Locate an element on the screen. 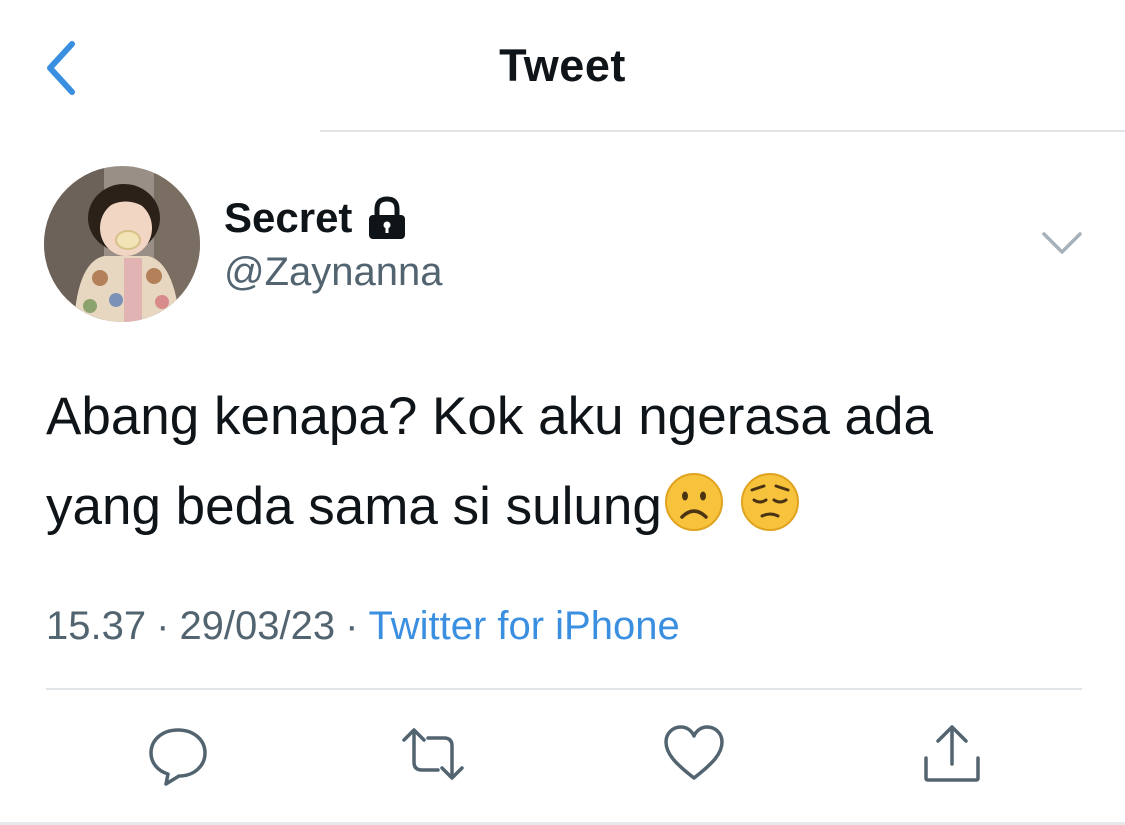  page-title: Tweet is located at coordinates (562, 65).